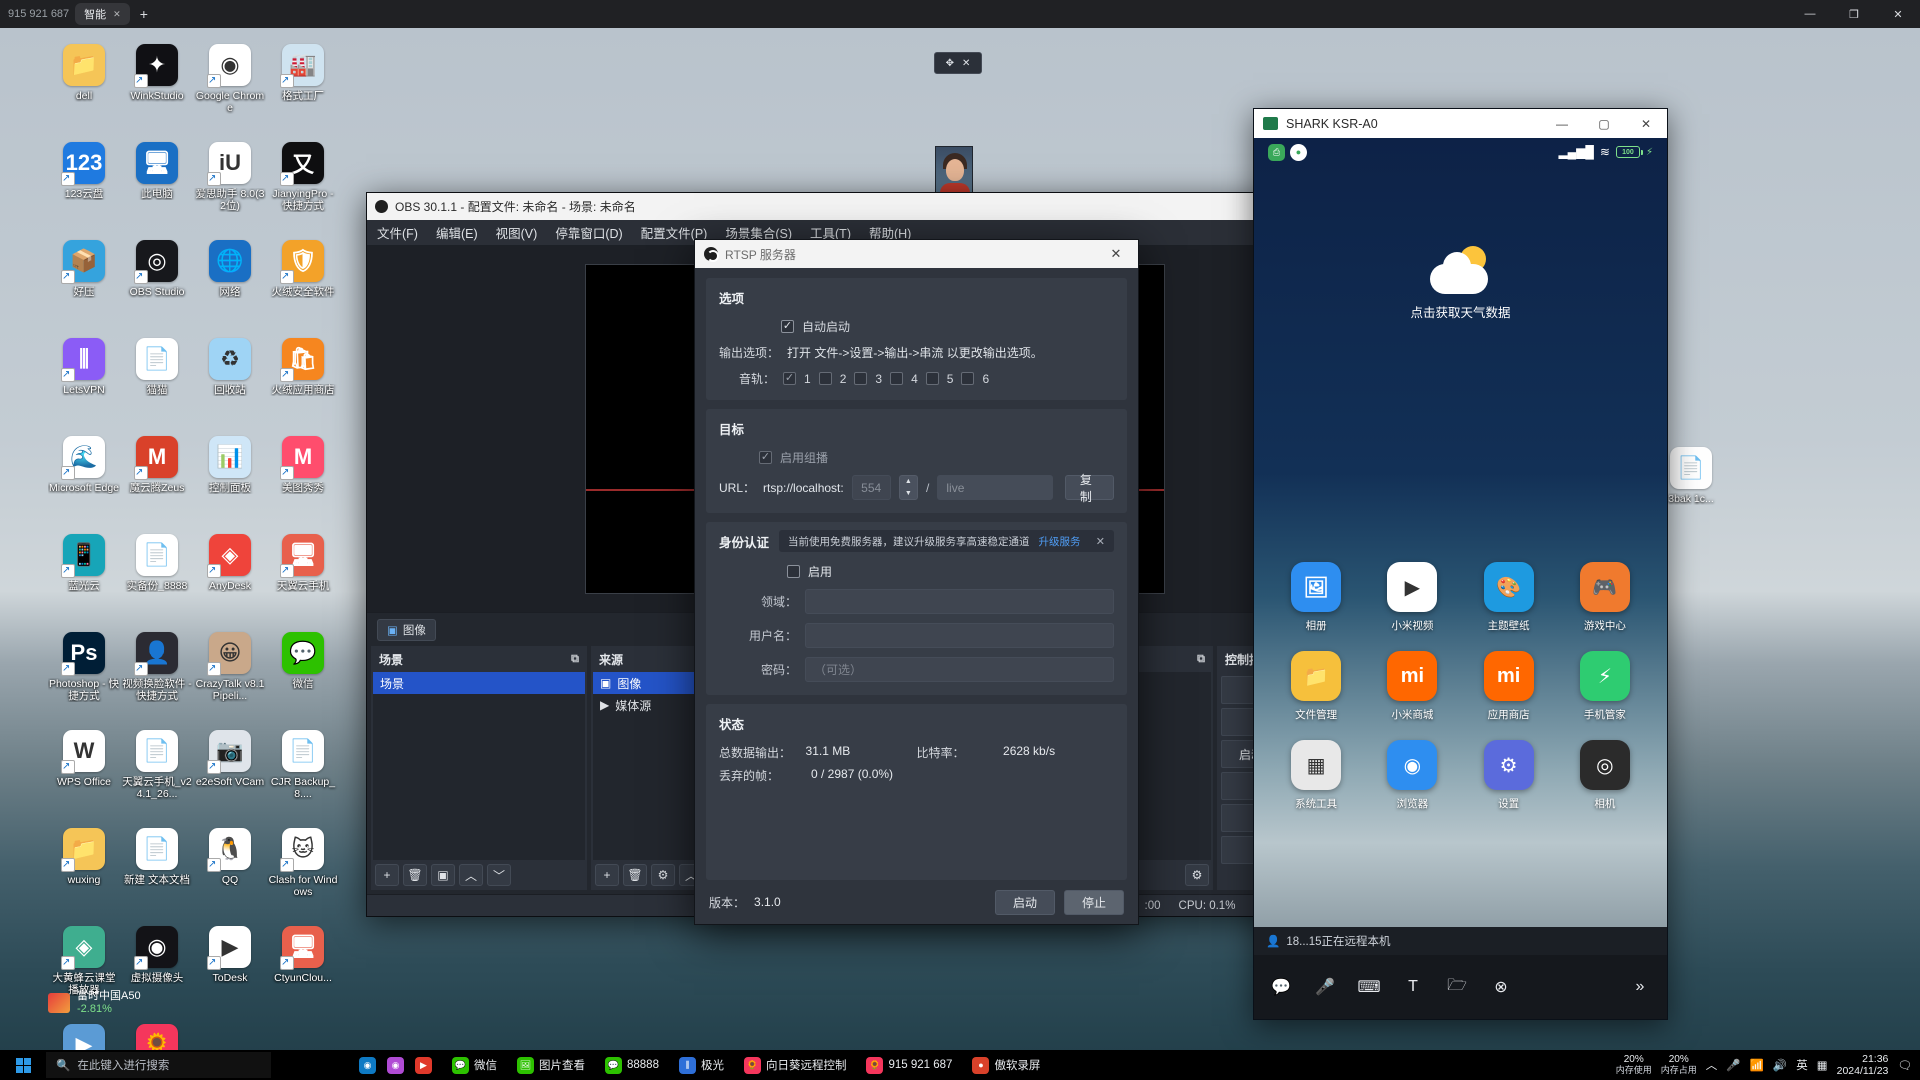 This screenshot has width=1920, height=1080. I want to click on desktop-icon: M ↗ 美图秀秀, so click(303, 481).